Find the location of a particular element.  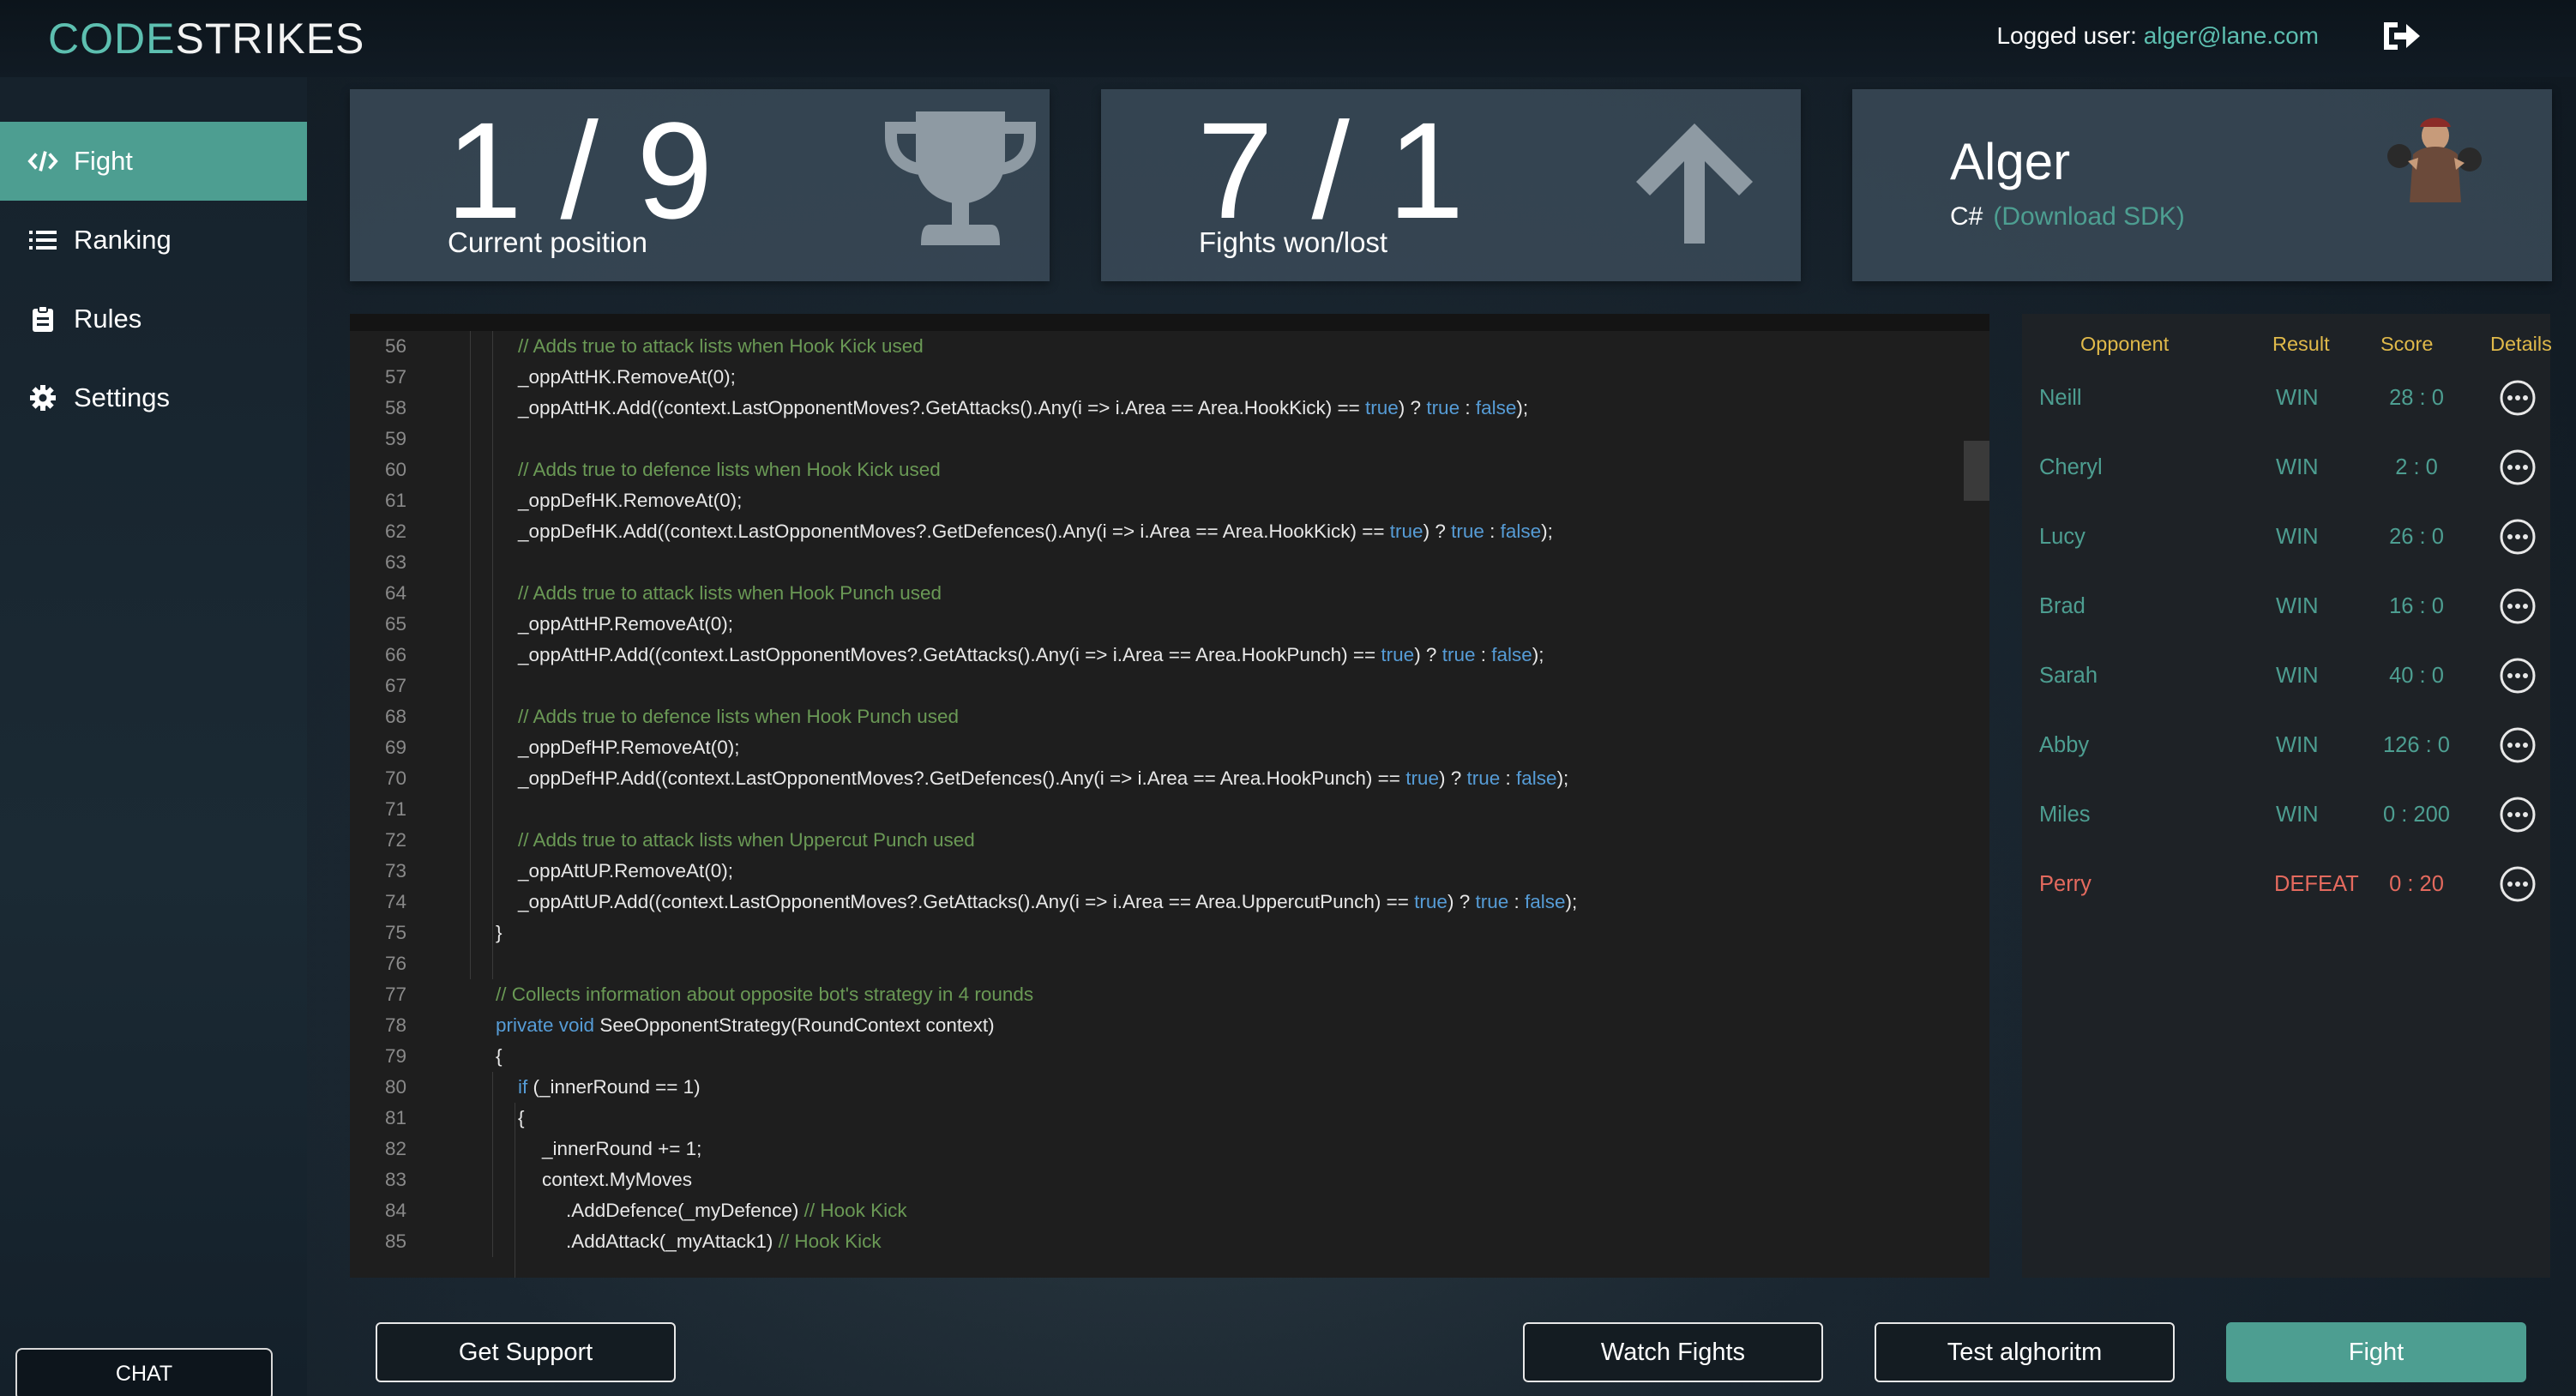

code-text: if (_innerRound == 1) is located at coordinates (609, 1087).